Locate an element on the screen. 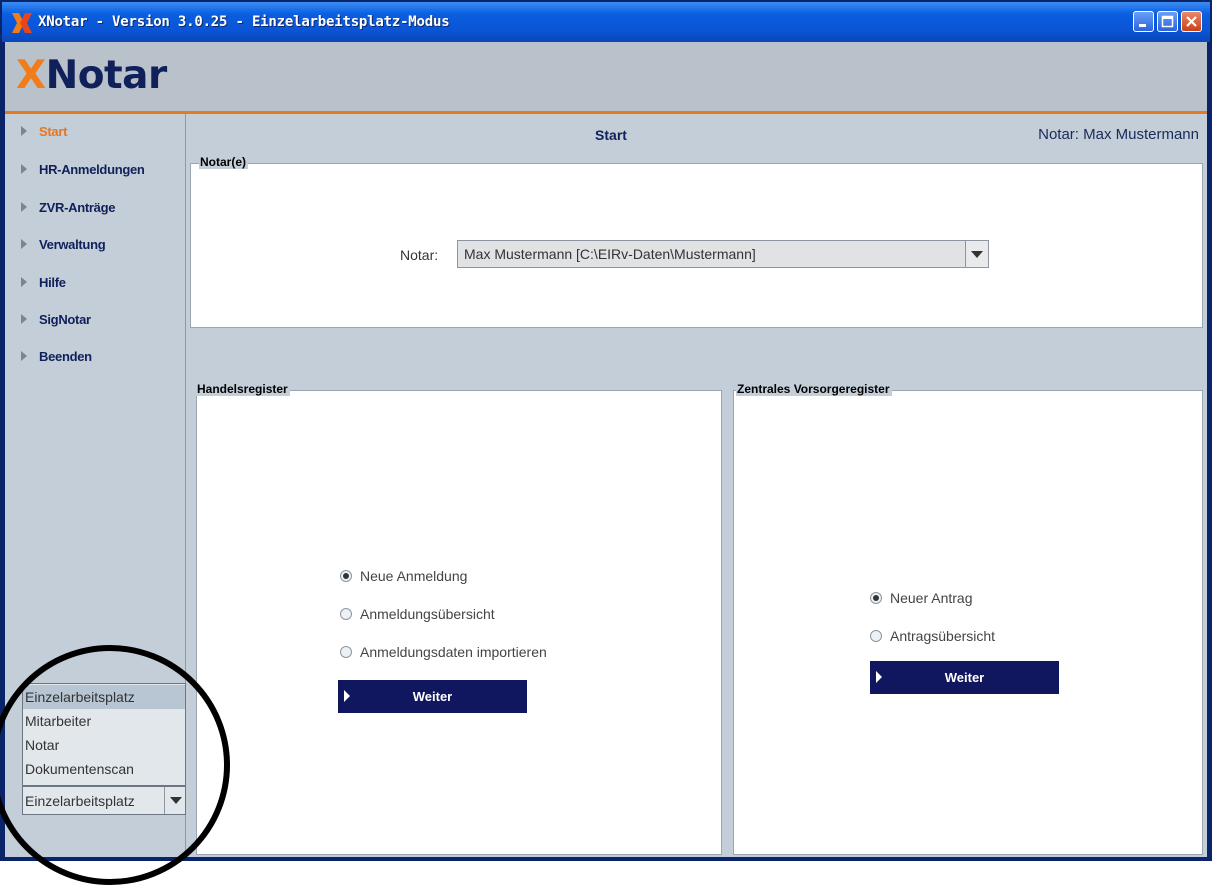 The width and height of the screenshot is (1212, 885). radio-label: Neue Anmeldung is located at coordinates (414, 576).